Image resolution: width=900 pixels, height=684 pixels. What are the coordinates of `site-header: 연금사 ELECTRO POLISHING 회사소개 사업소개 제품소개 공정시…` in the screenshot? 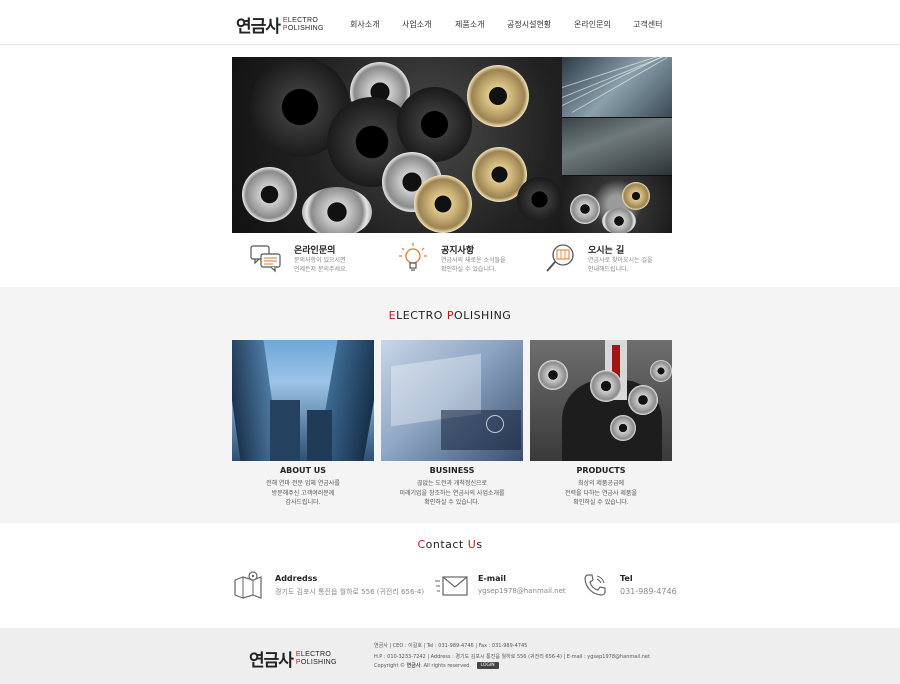 It's located at (450, 22).